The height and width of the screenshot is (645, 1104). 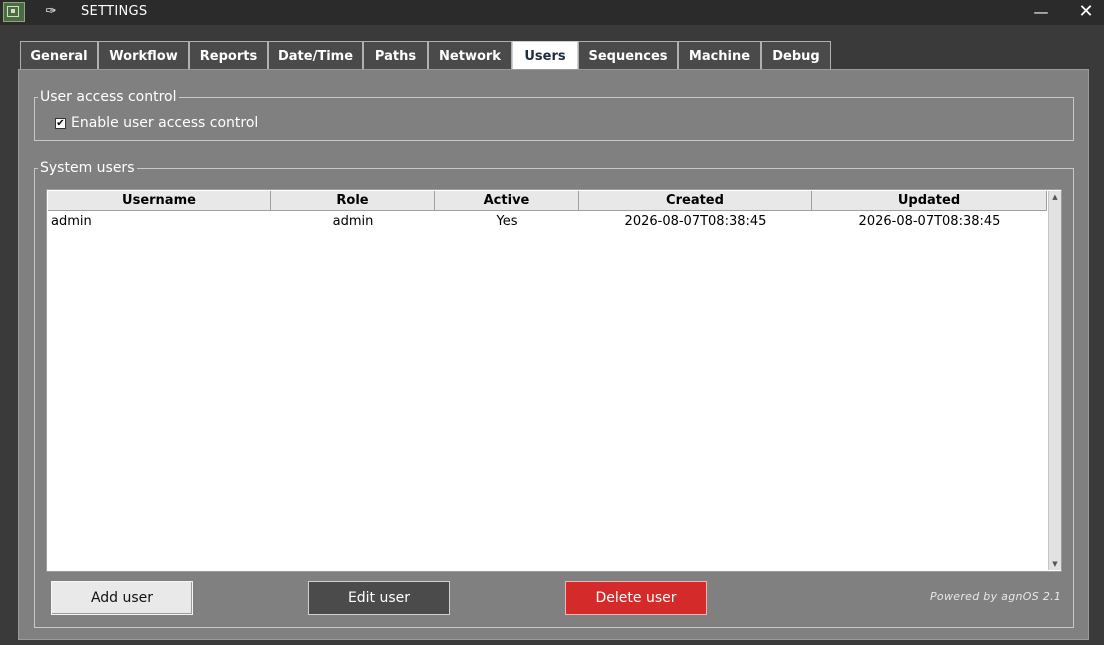 What do you see at coordinates (60, 123) in the screenshot?
I see `enable-access-control-checkbox: ✔` at bounding box center [60, 123].